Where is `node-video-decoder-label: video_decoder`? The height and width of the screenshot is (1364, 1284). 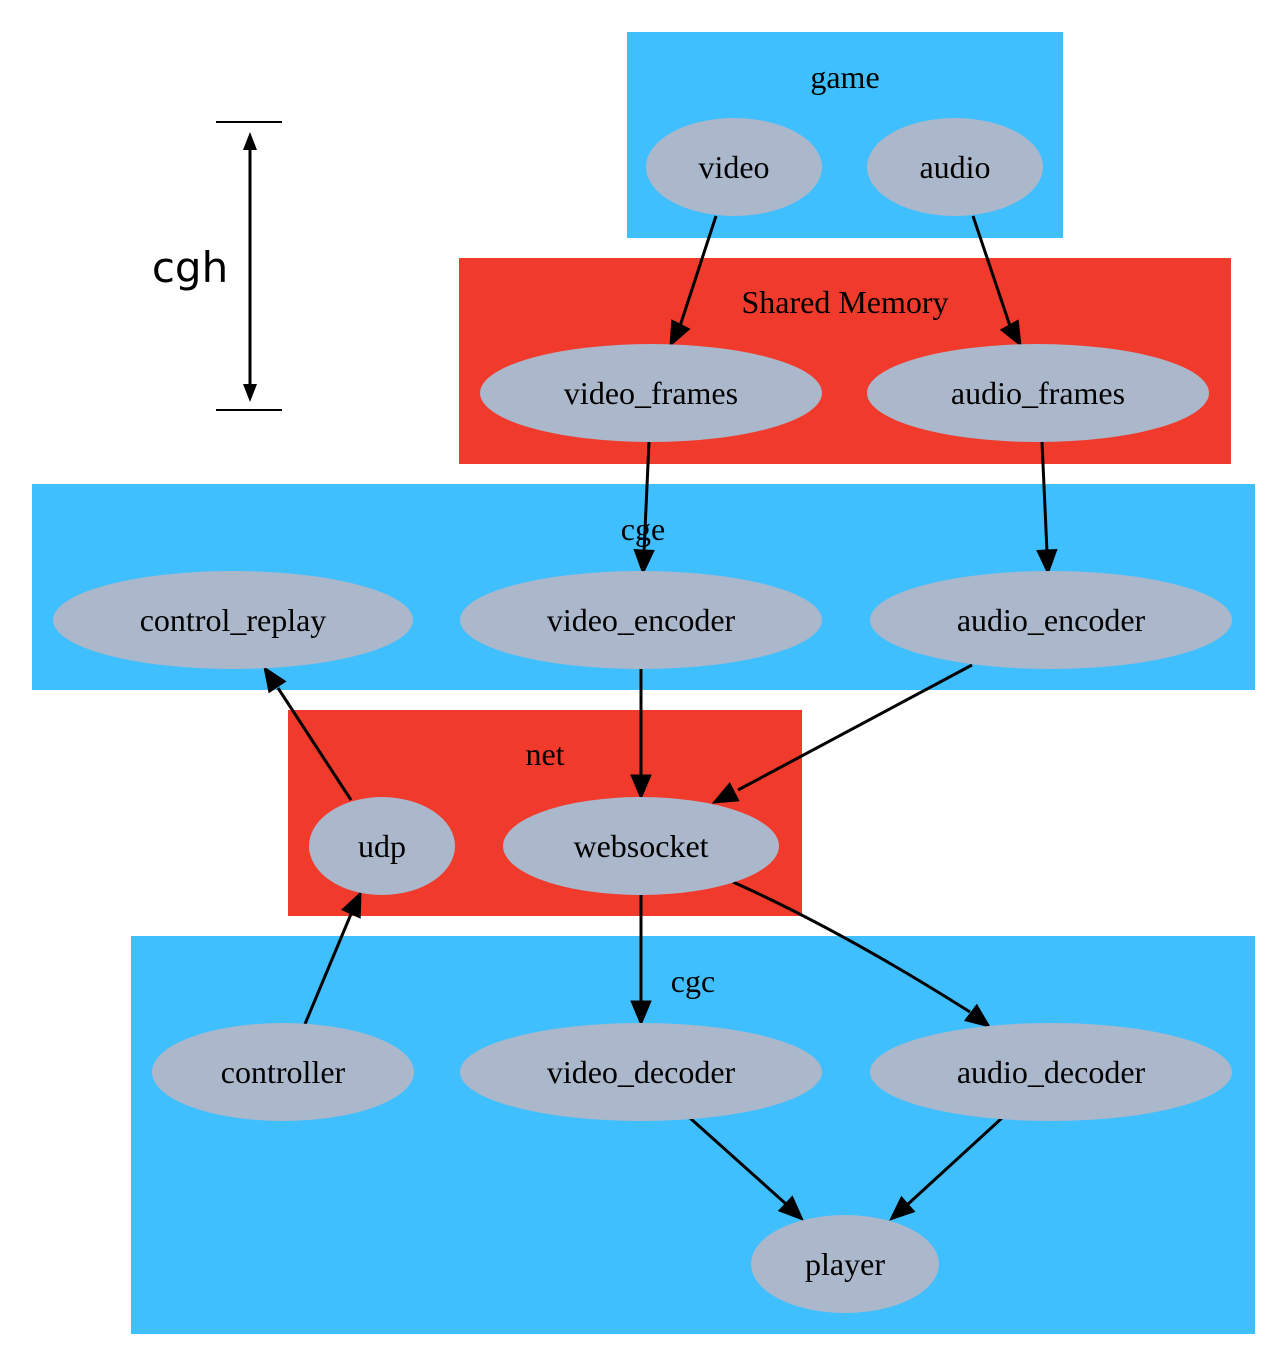 node-video-decoder-label: video_decoder is located at coordinates (641, 1072).